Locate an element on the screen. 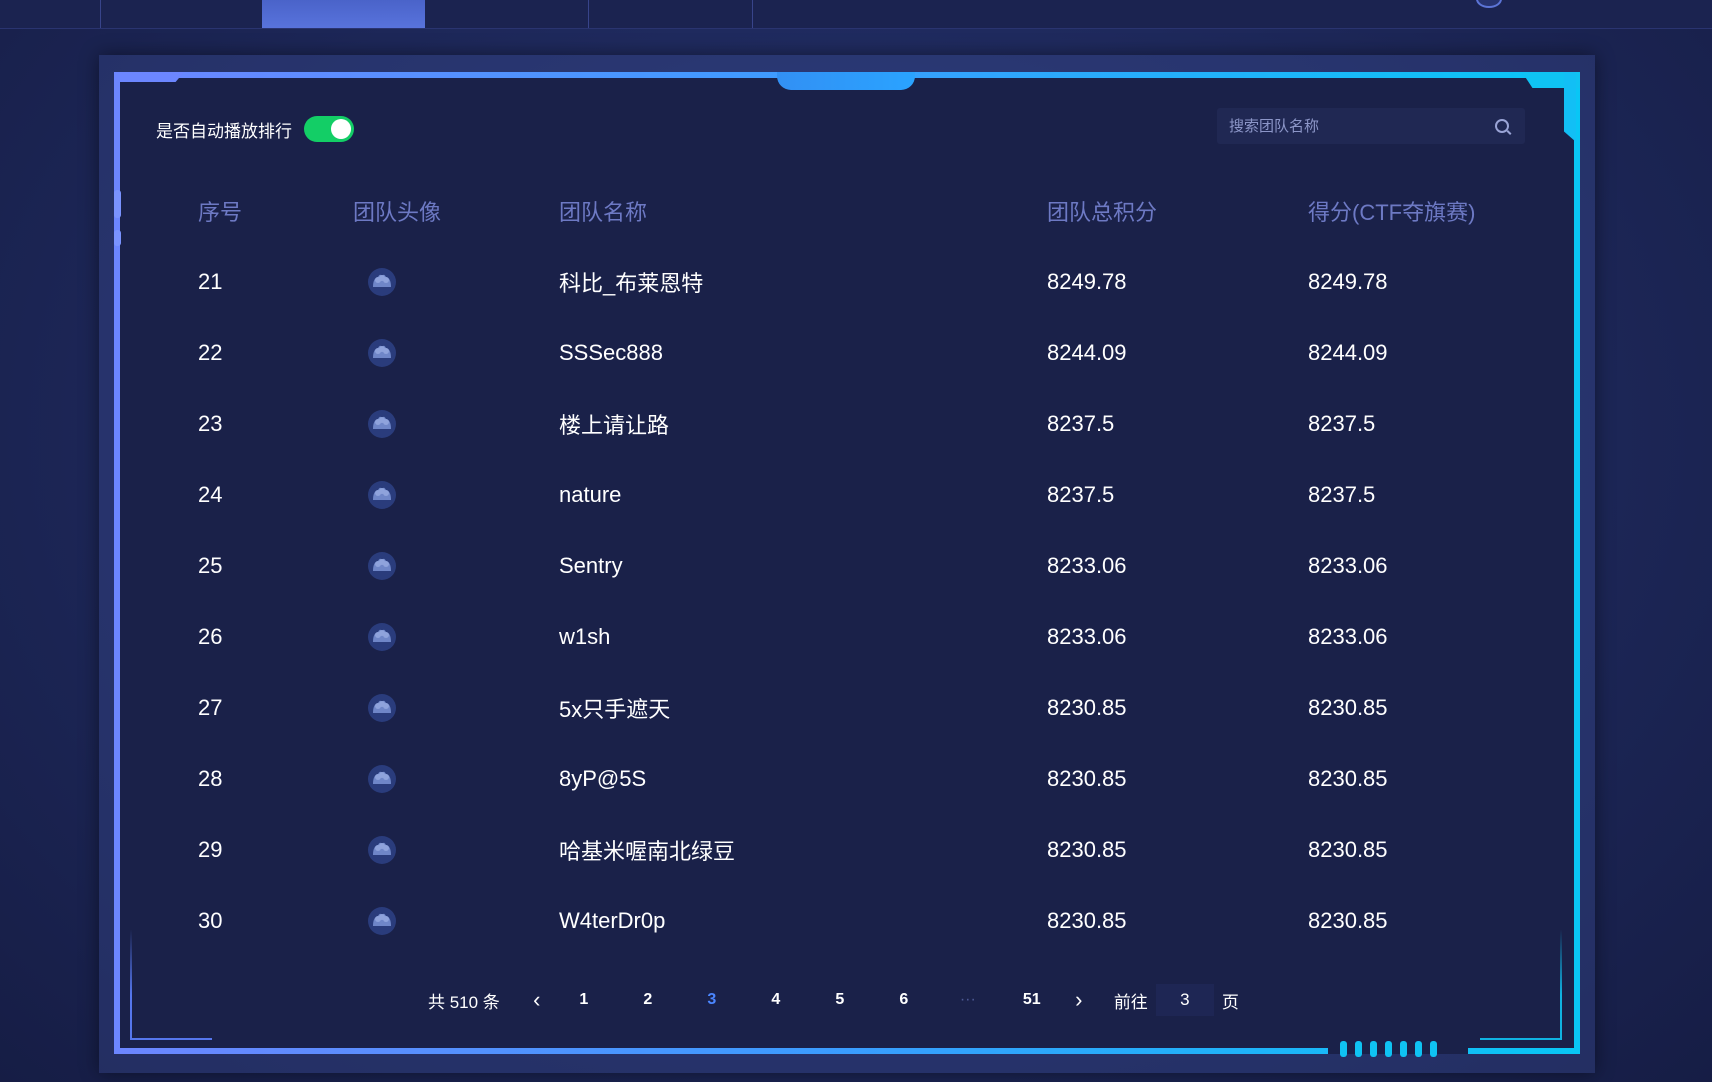 The width and height of the screenshot is (1712, 1082). cell-rank: 21 is located at coordinates (210, 281).